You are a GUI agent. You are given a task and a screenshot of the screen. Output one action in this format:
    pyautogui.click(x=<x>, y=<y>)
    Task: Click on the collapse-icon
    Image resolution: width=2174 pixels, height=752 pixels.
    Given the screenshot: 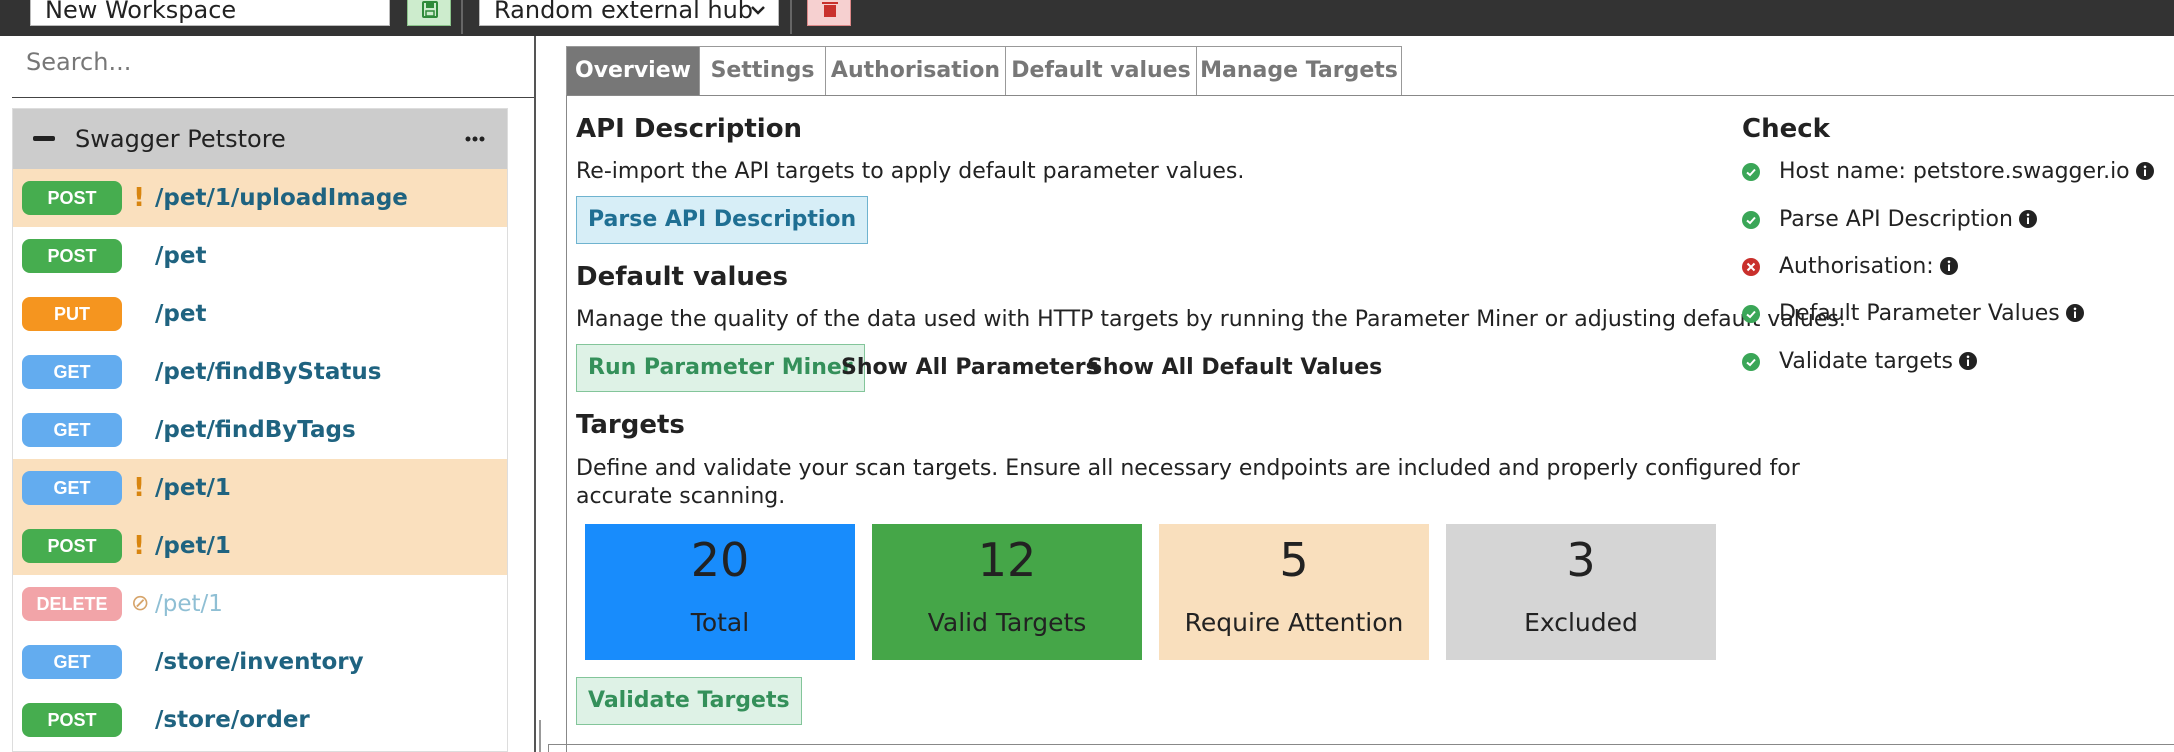 What is the action you would take?
    pyautogui.click(x=44, y=138)
    